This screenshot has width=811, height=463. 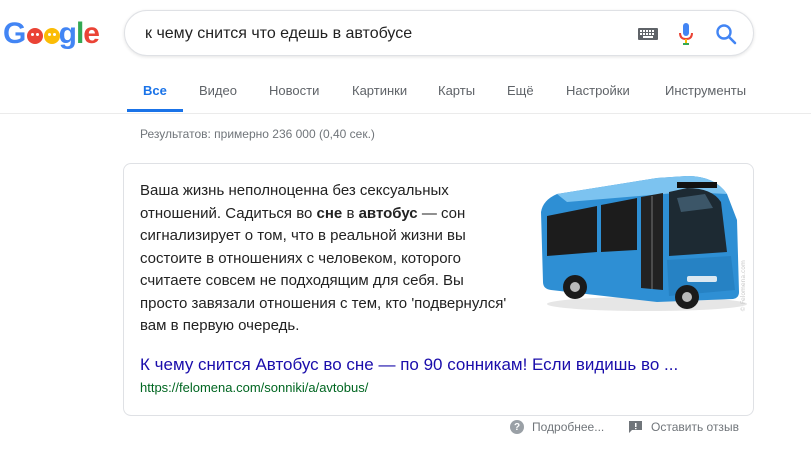 I want to click on tab-all: Все, so click(x=155, y=90).